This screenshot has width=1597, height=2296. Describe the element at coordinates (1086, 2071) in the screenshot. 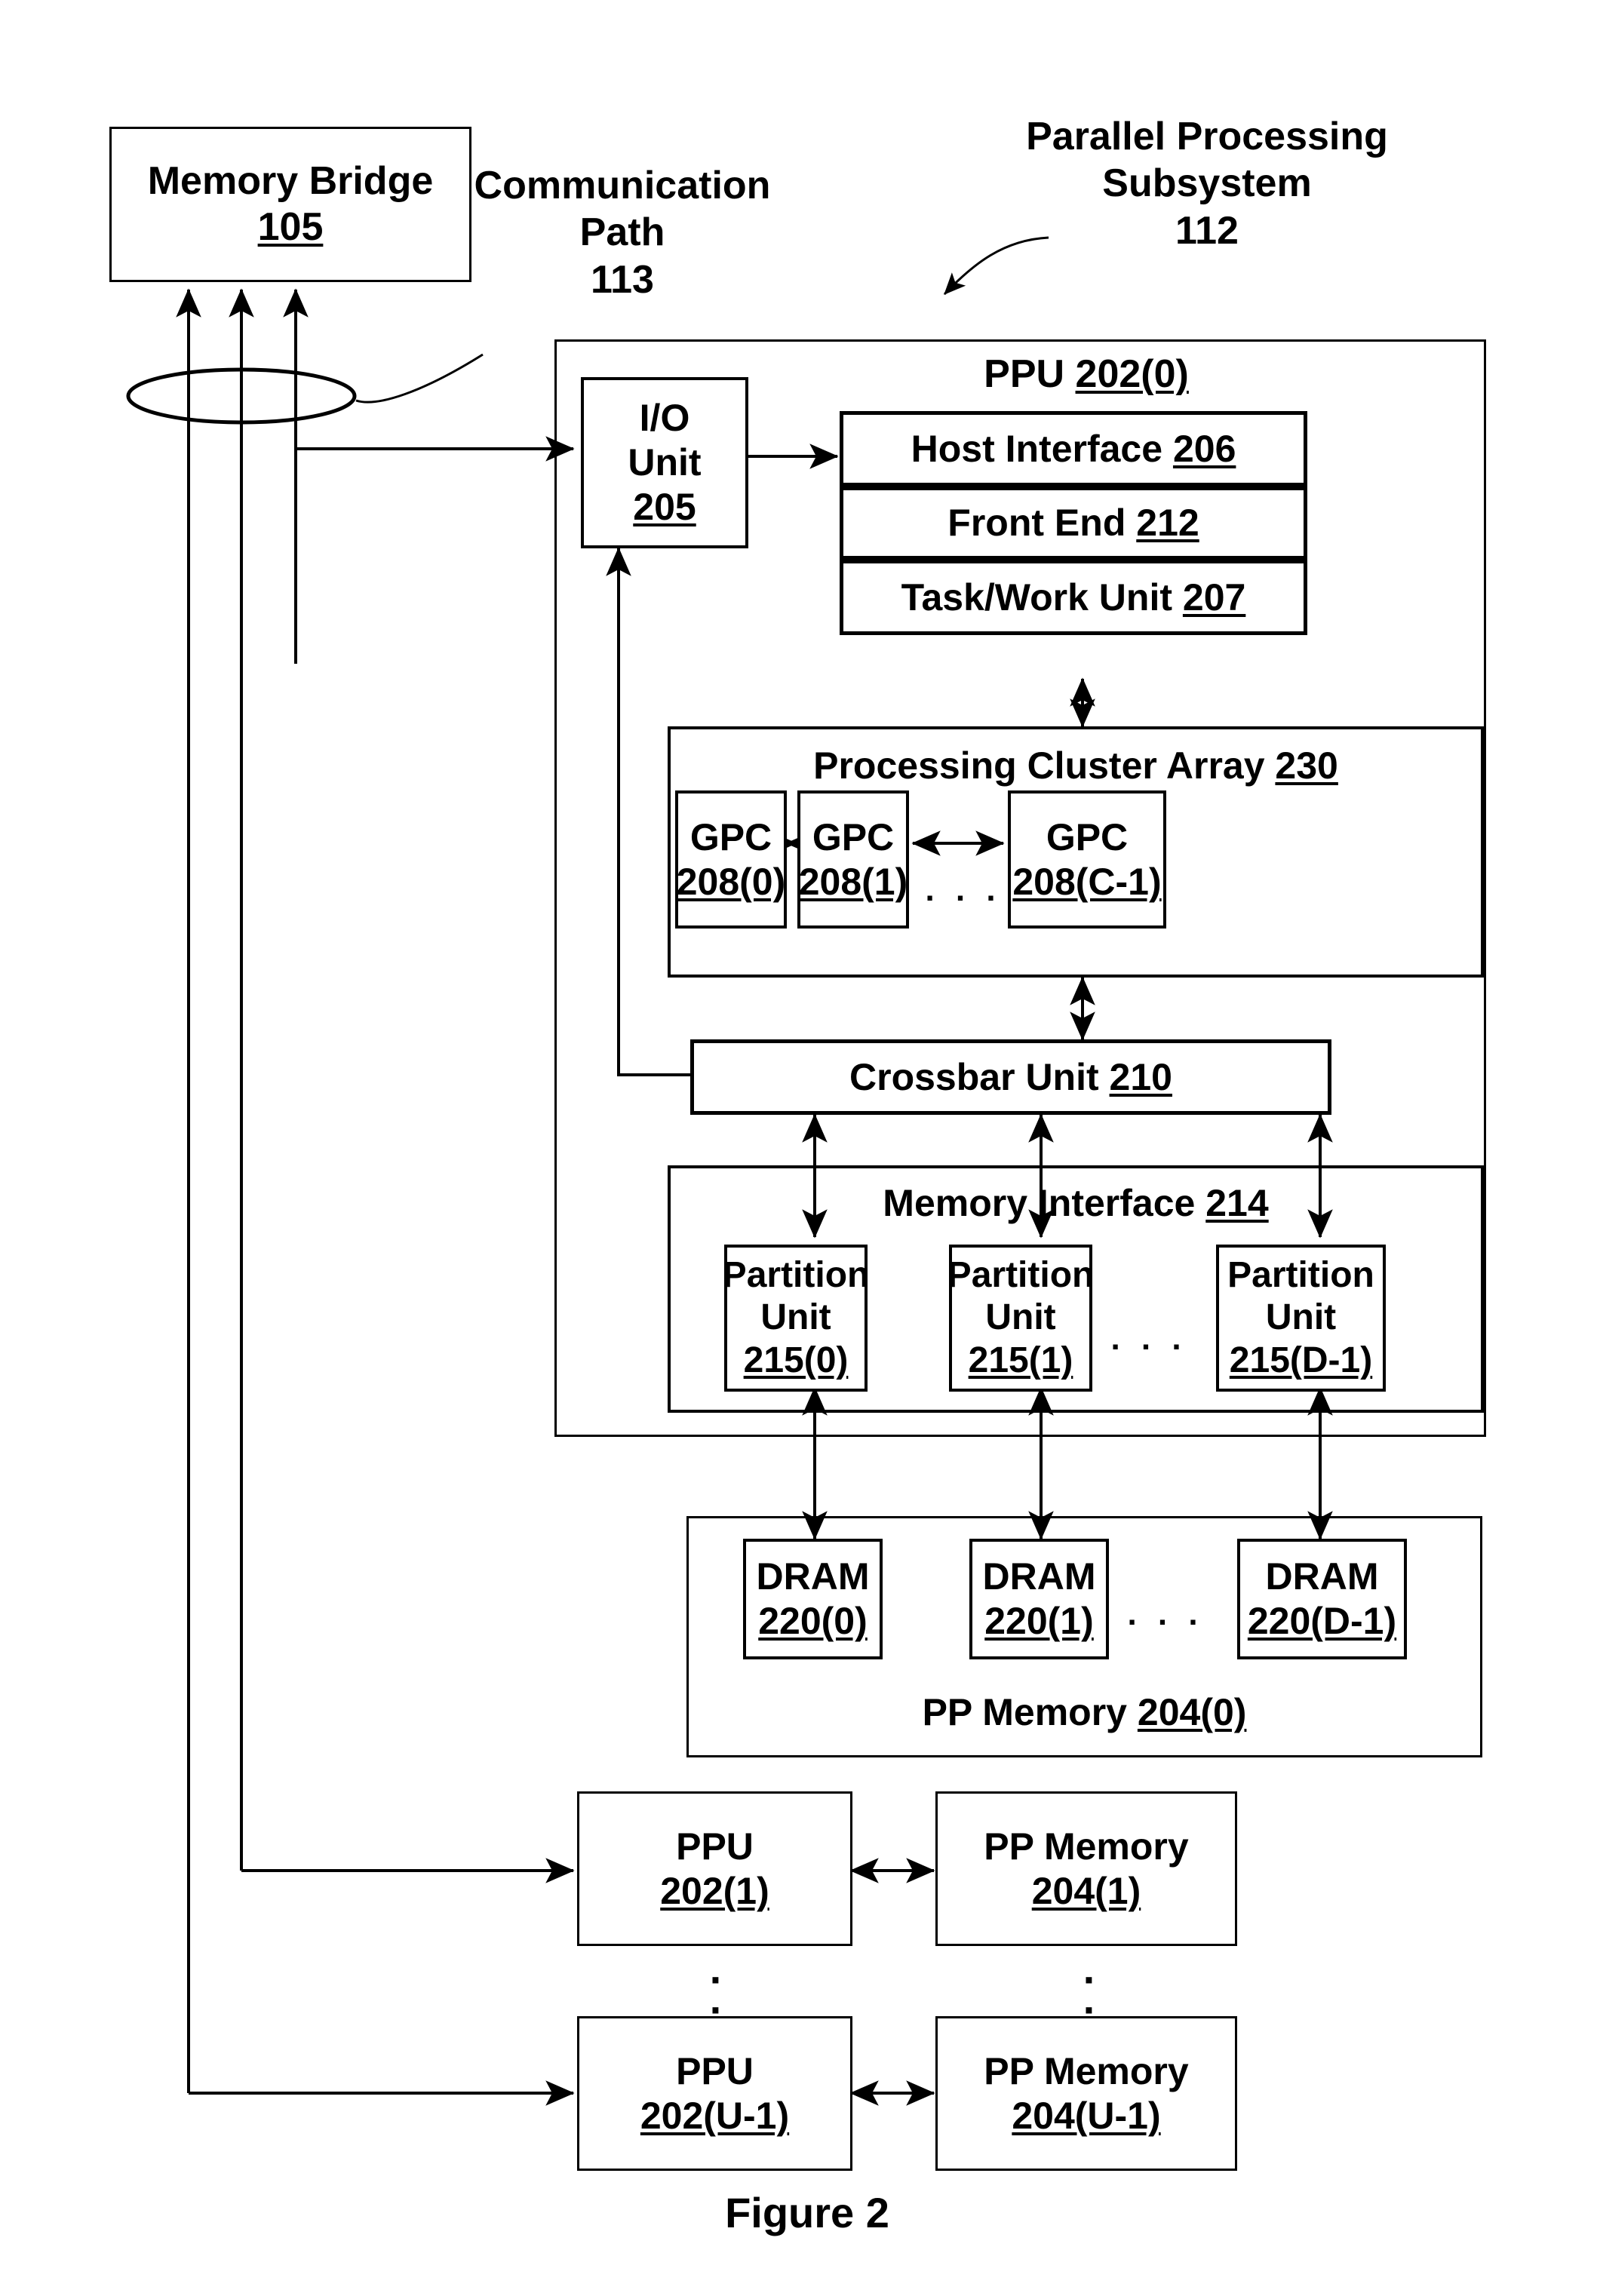

I see `pp-memory-u1-label: PP Memory` at that location.